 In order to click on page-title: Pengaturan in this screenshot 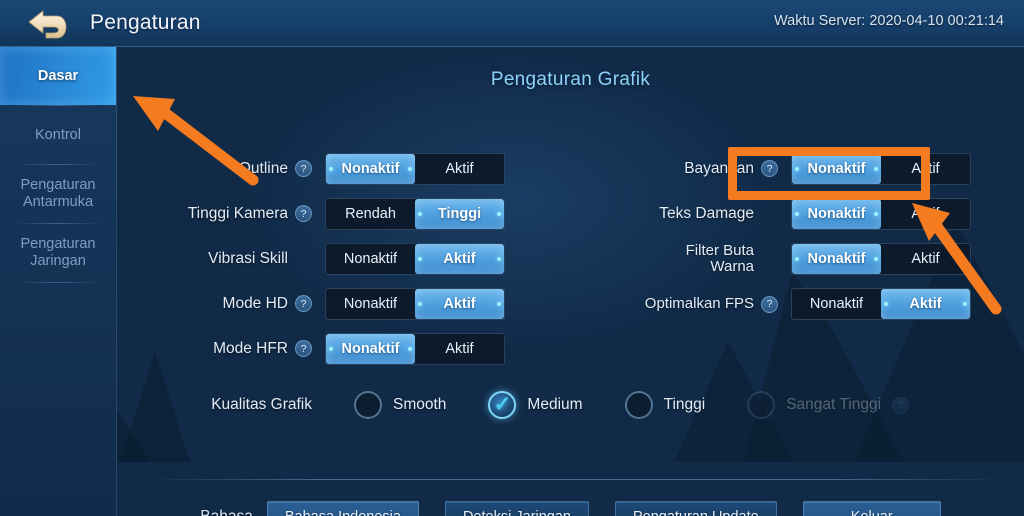, I will do `click(145, 22)`.